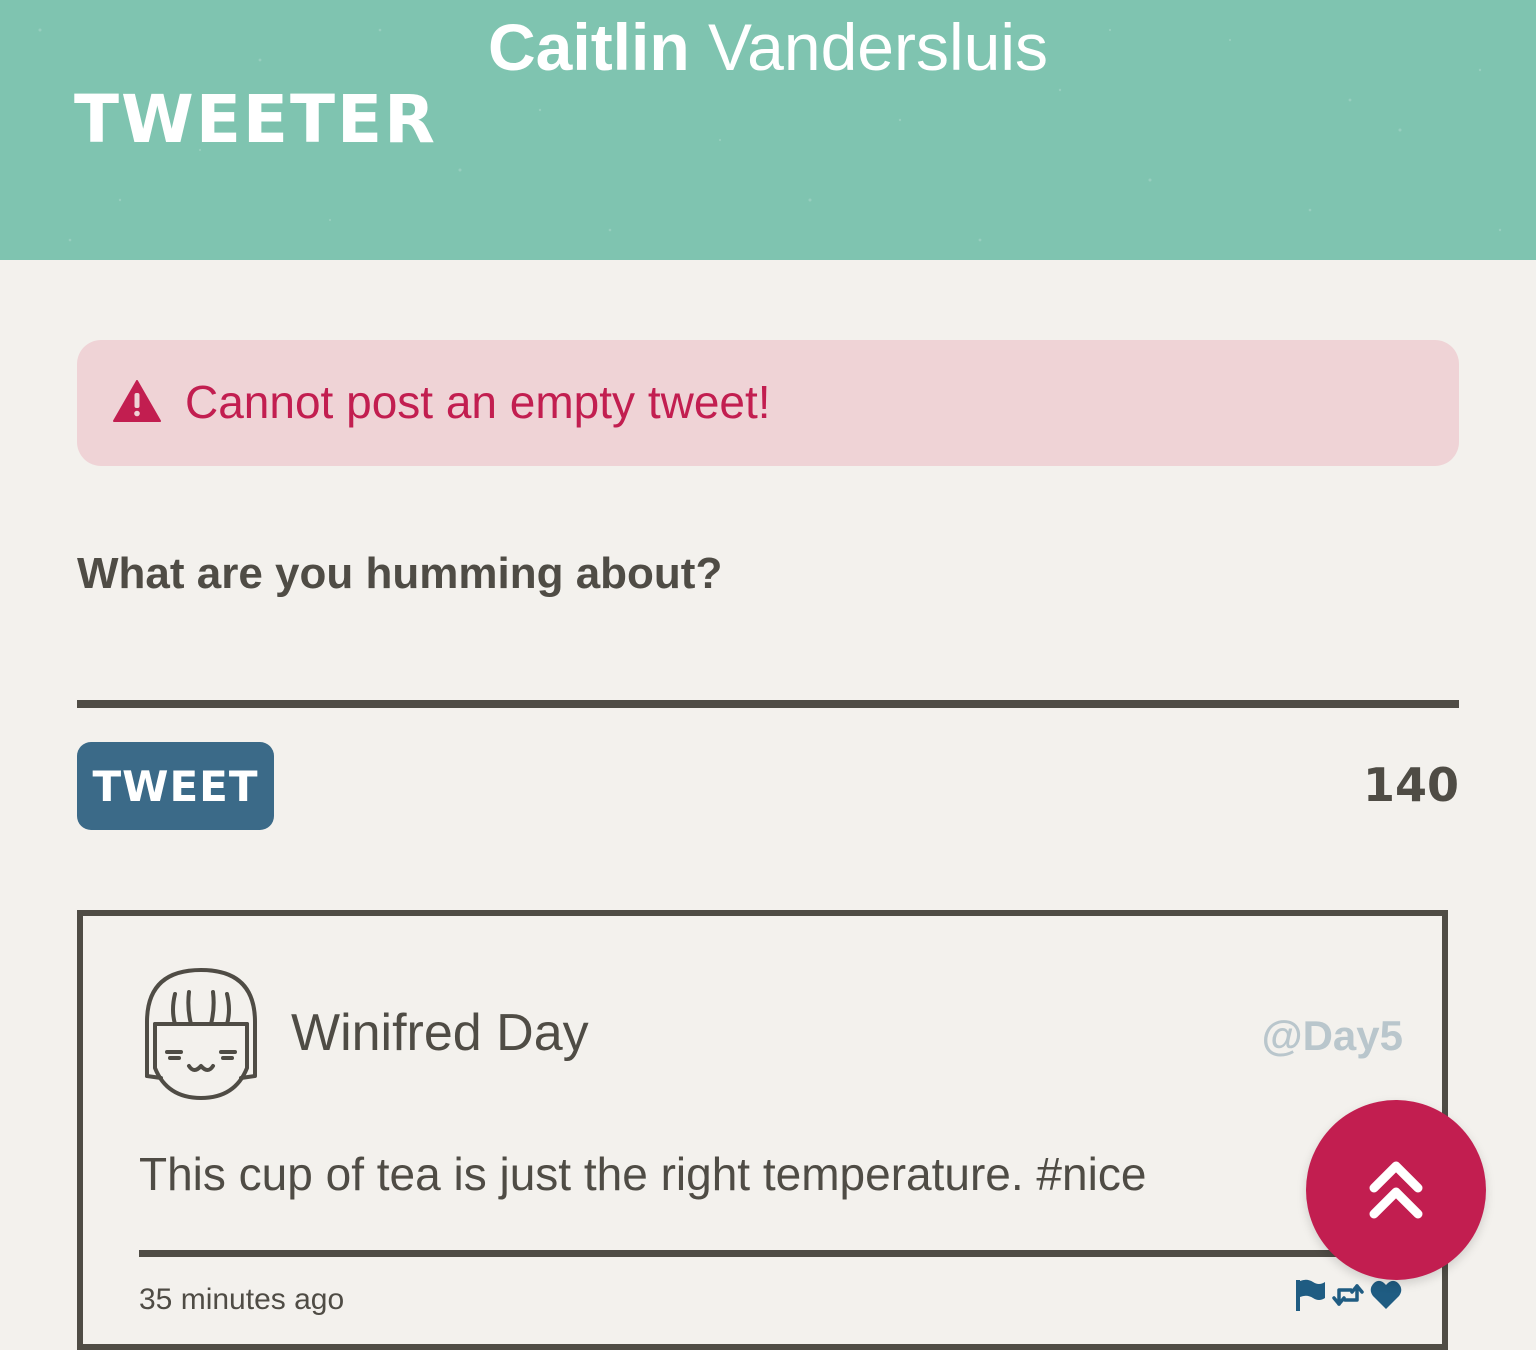 The width and height of the screenshot is (1536, 1350). What do you see at coordinates (1332, 1035) in the screenshot?
I see `tweet-author-handle: @Day5` at bounding box center [1332, 1035].